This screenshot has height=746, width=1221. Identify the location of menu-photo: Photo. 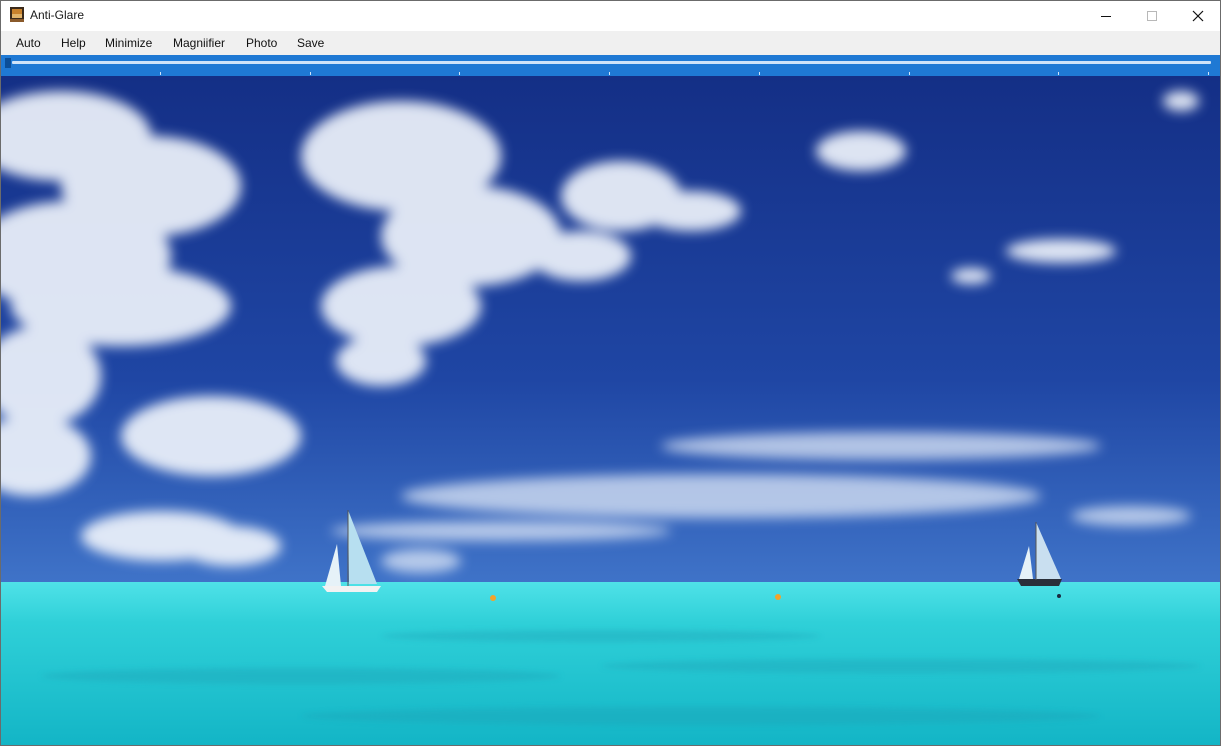
(261, 43).